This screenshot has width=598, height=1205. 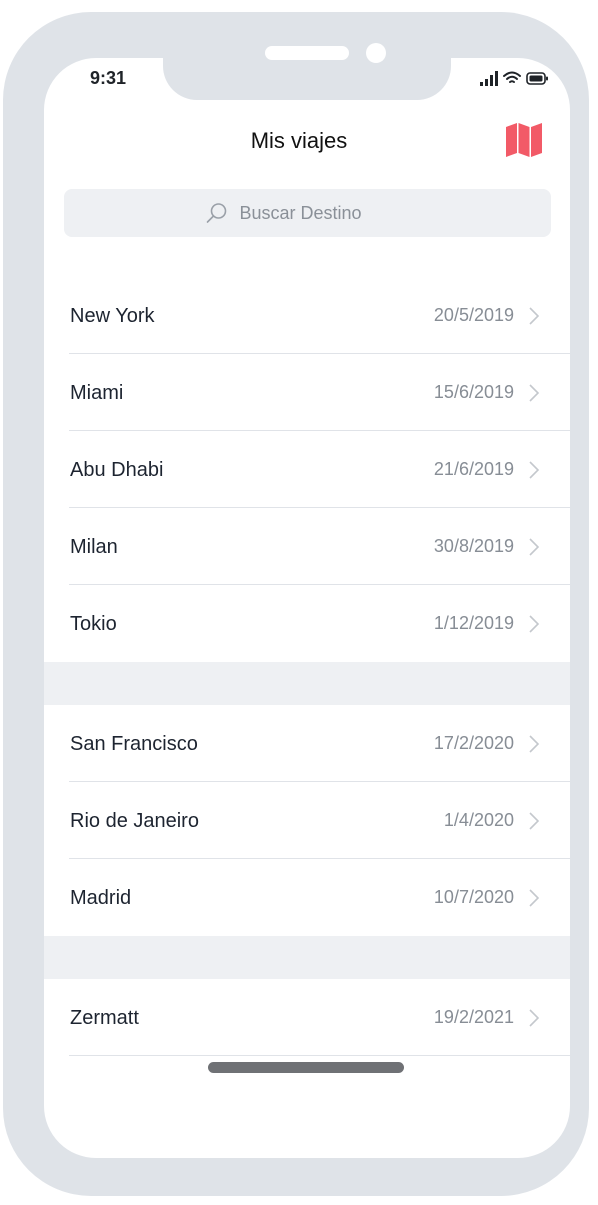 What do you see at coordinates (117, 470) in the screenshot?
I see `trip-destination: Abu Dhabi` at bounding box center [117, 470].